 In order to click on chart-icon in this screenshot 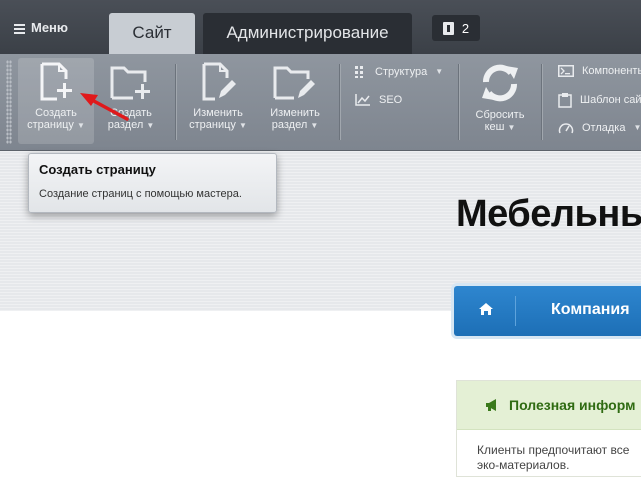, I will do `click(362, 100)`.